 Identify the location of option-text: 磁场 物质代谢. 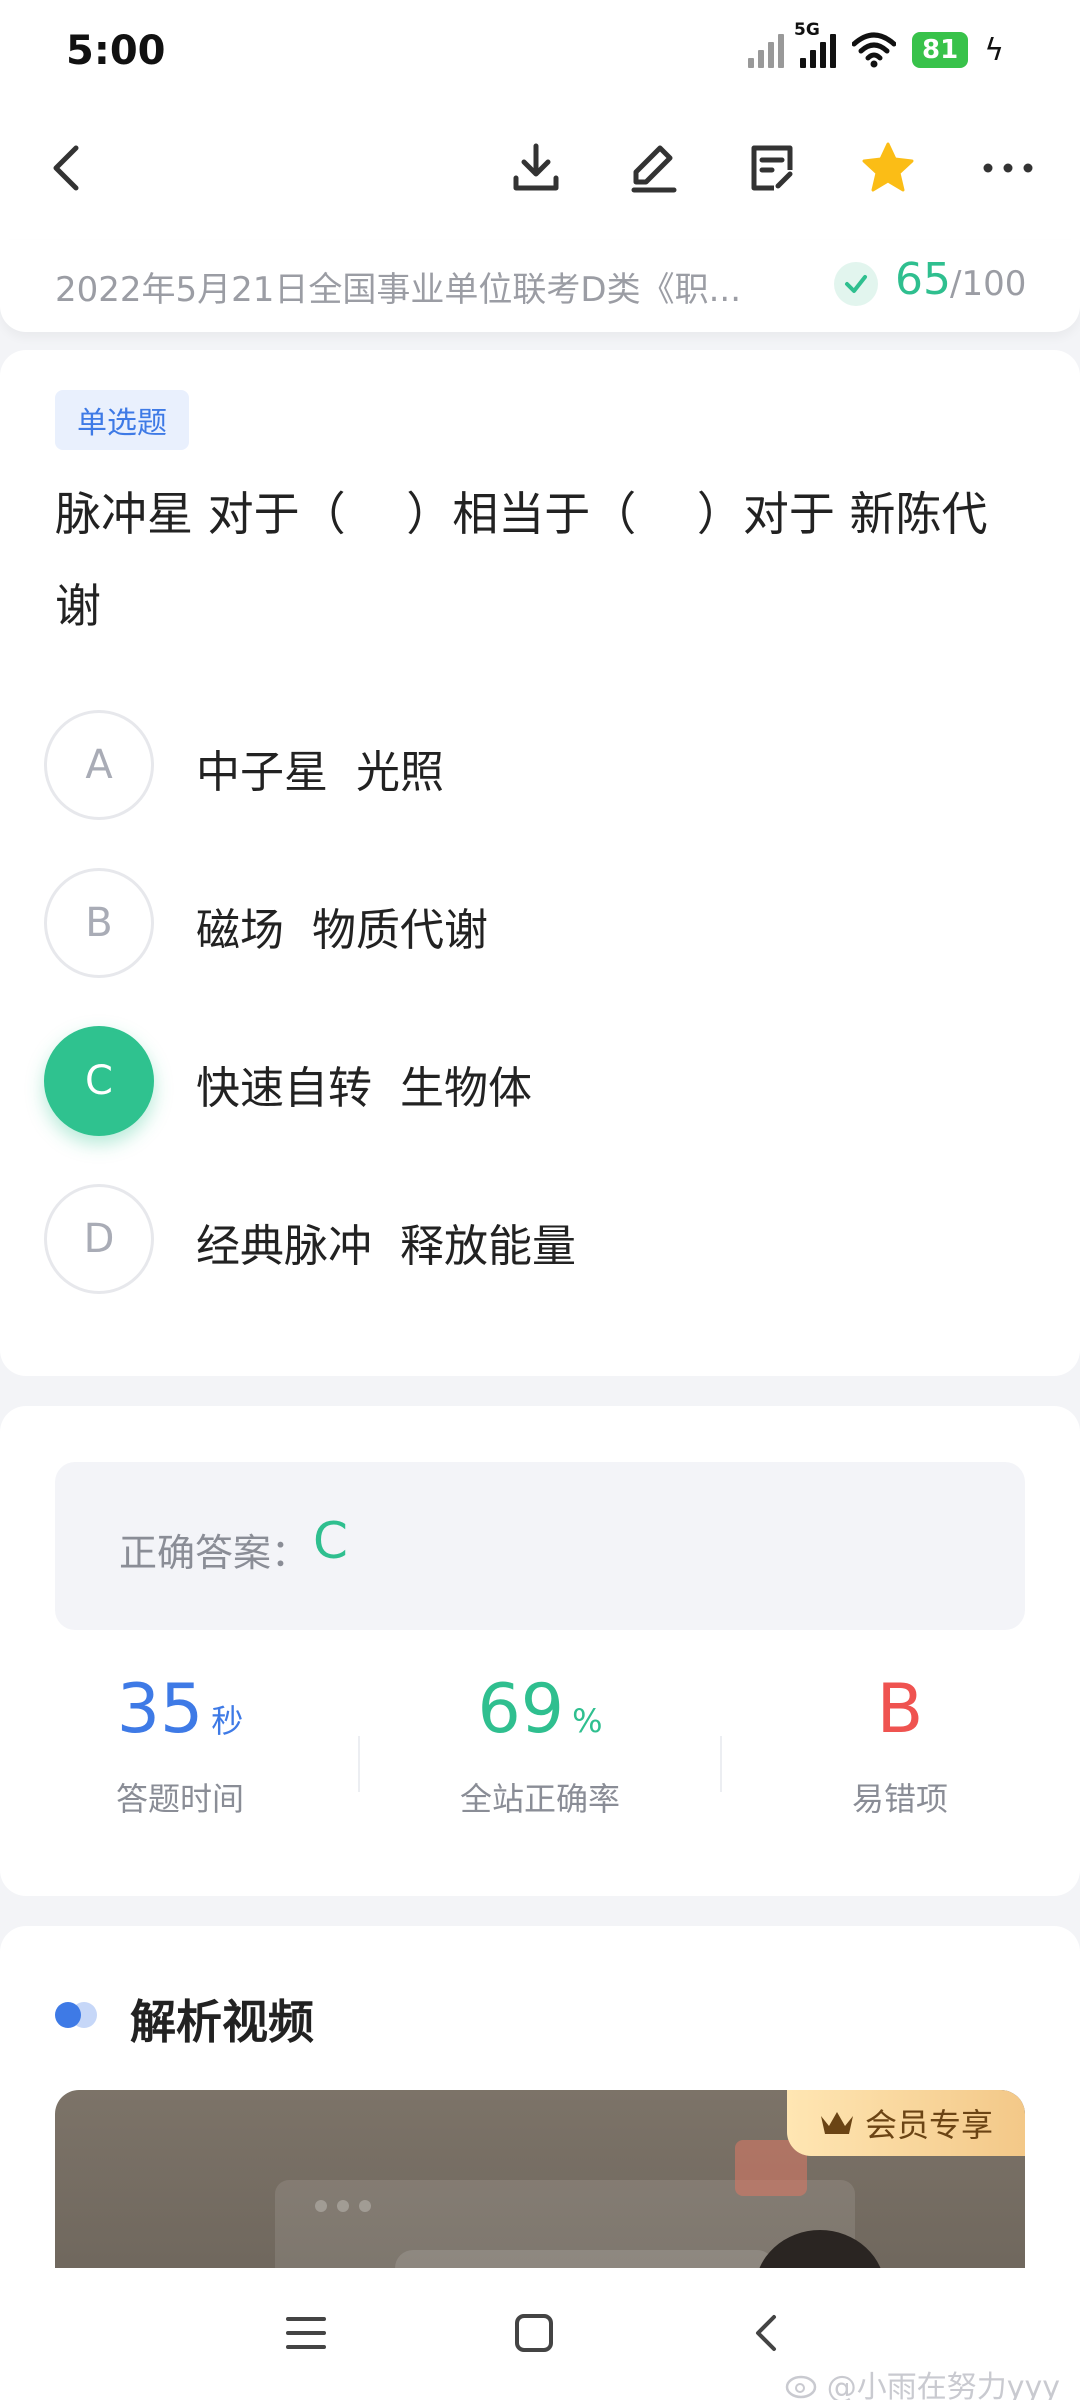
(342, 930).